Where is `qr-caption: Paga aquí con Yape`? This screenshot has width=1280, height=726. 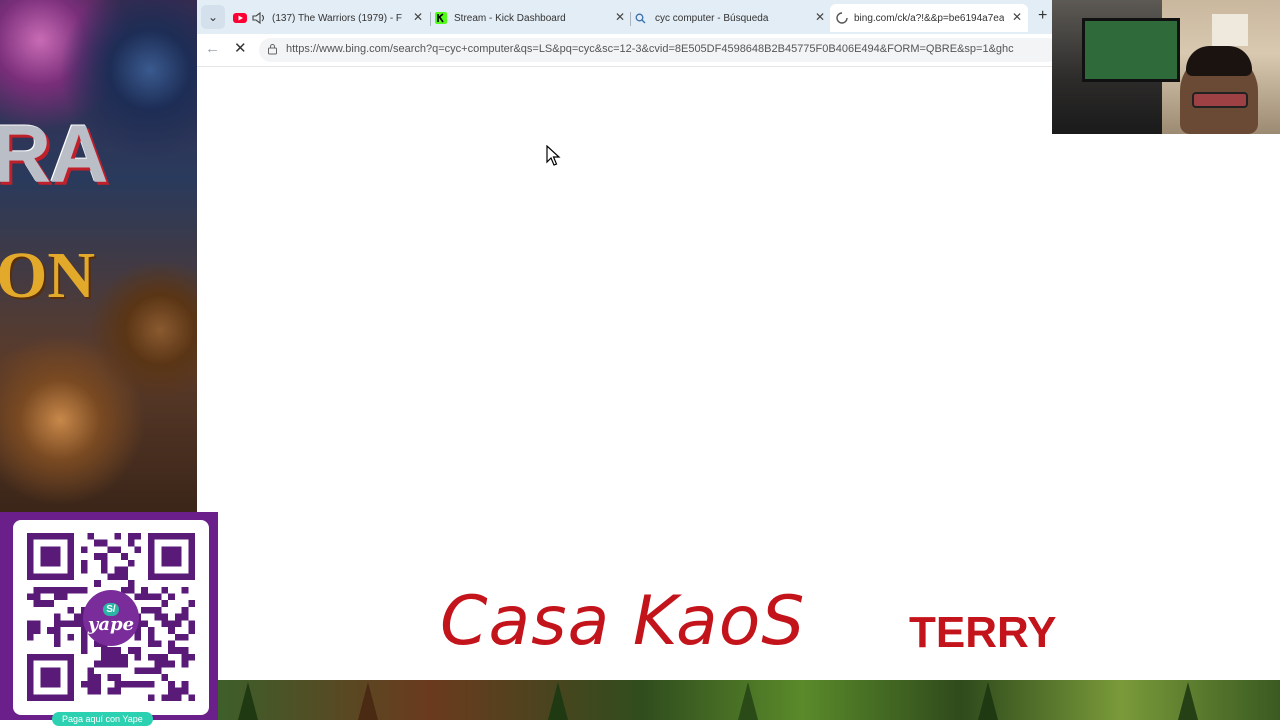
qr-caption: Paga aquí con Yape is located at coordinates (102, 719).